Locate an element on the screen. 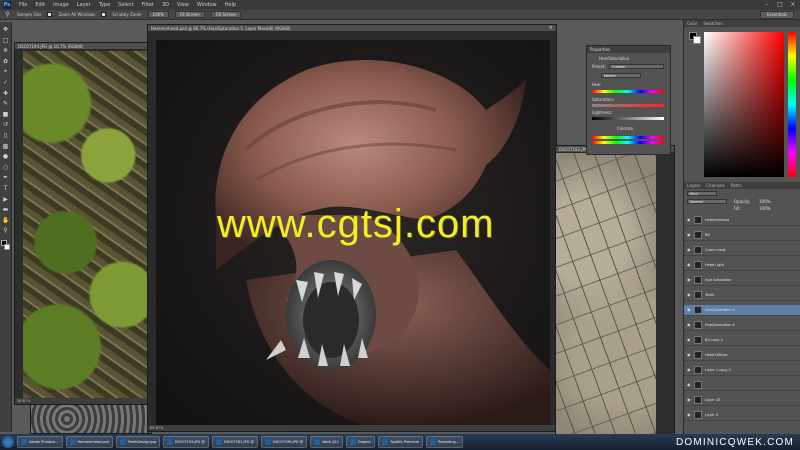  close-document-icon: × is located at coordinates (551, 28).